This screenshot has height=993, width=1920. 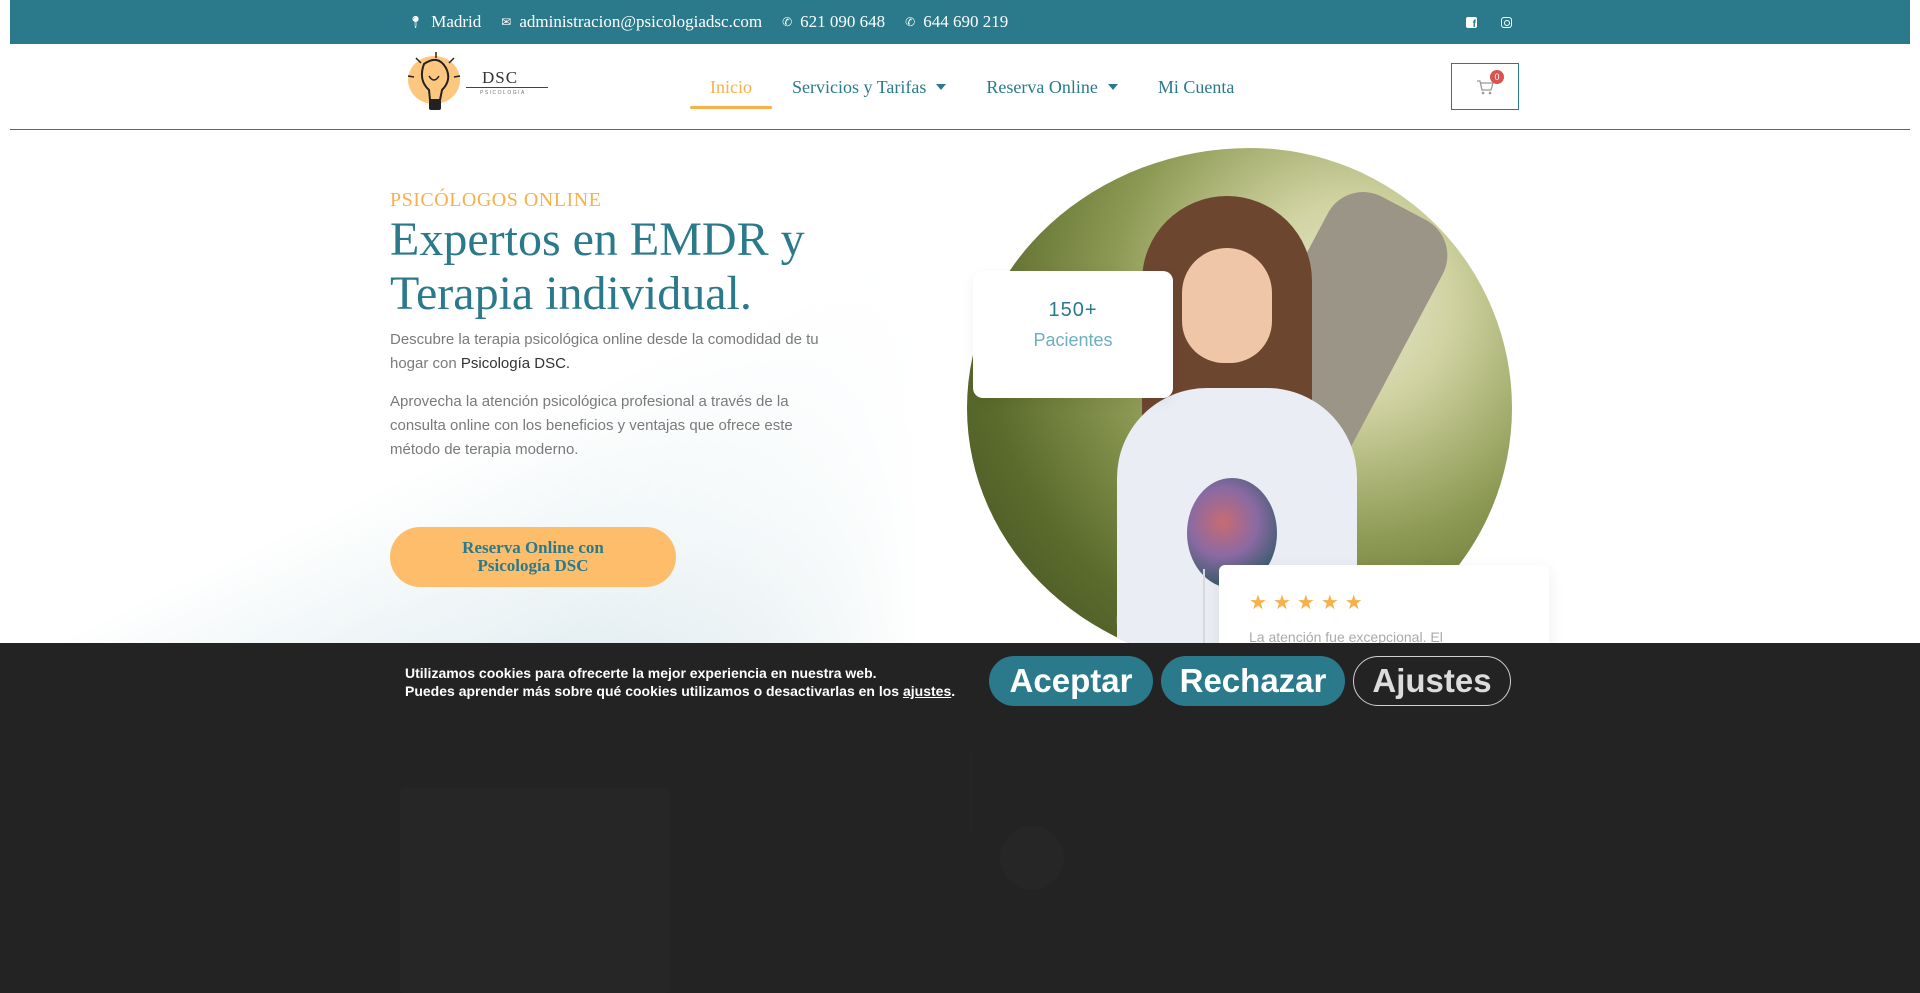 I want to click on phone-item-2: ✆ 644 690 219, so click(x=956, y=22).